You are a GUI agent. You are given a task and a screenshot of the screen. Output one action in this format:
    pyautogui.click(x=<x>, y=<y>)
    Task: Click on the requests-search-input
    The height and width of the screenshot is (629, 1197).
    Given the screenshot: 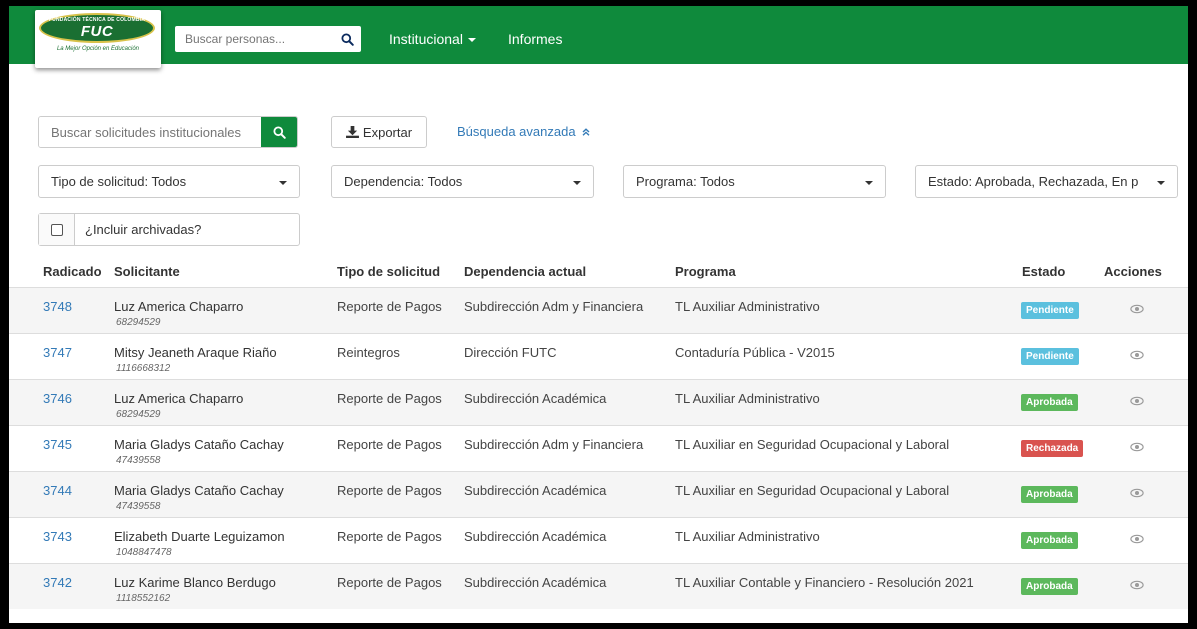 What is the action you would take?
    pyautogui.click(x=151, y=132)
    